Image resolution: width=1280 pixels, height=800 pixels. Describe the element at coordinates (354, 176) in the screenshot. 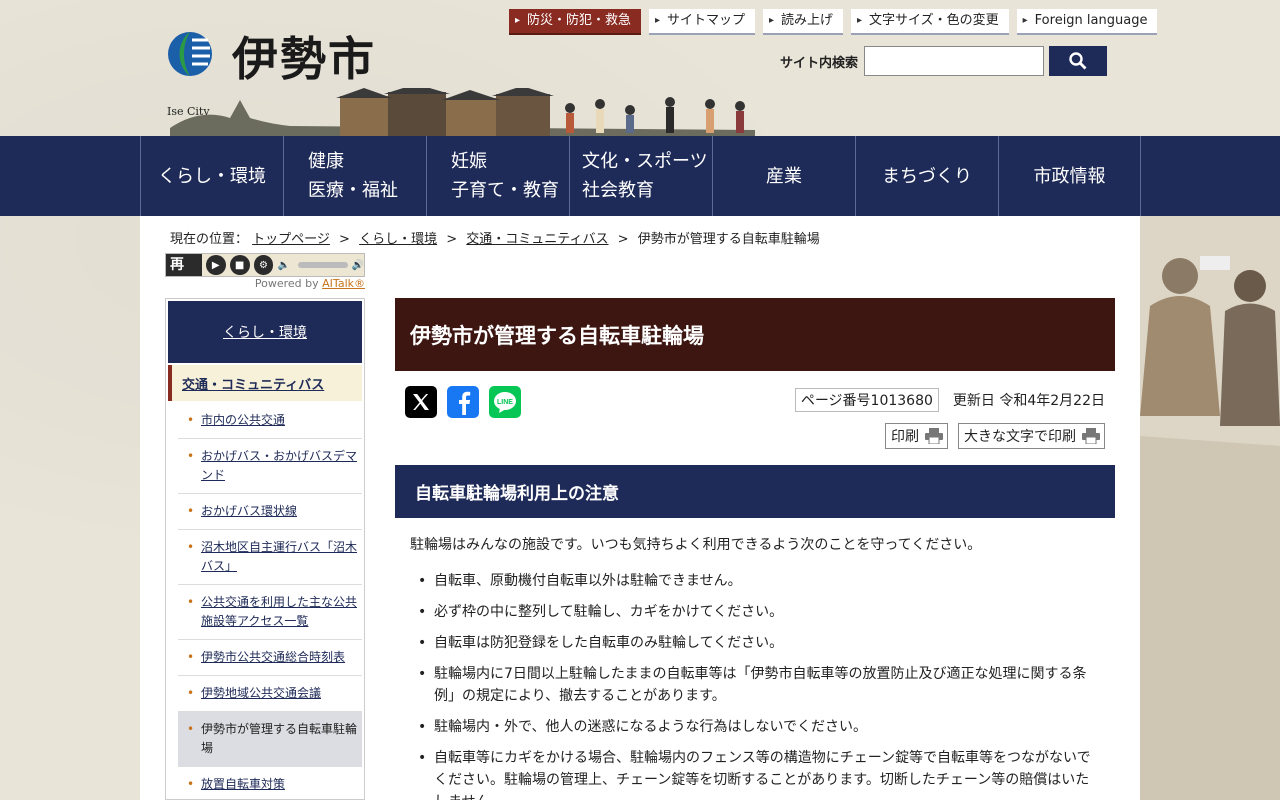

I see `nav-health-welfare: 健康 医療・福祉` at that location.